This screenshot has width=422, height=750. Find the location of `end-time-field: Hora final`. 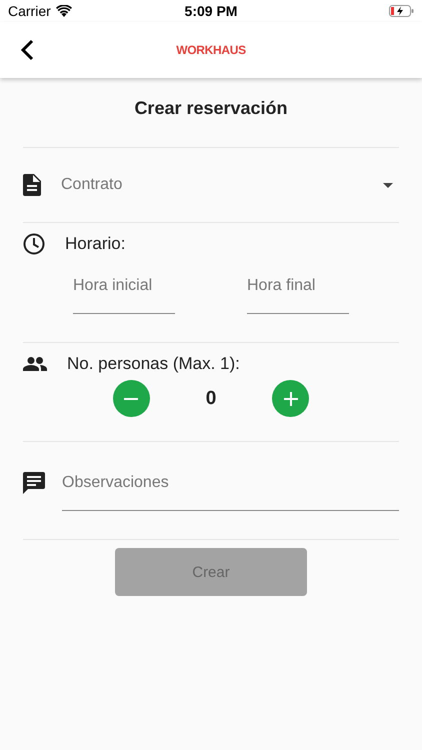

end-time-field: Hora final is located at coordinates (298, 289).